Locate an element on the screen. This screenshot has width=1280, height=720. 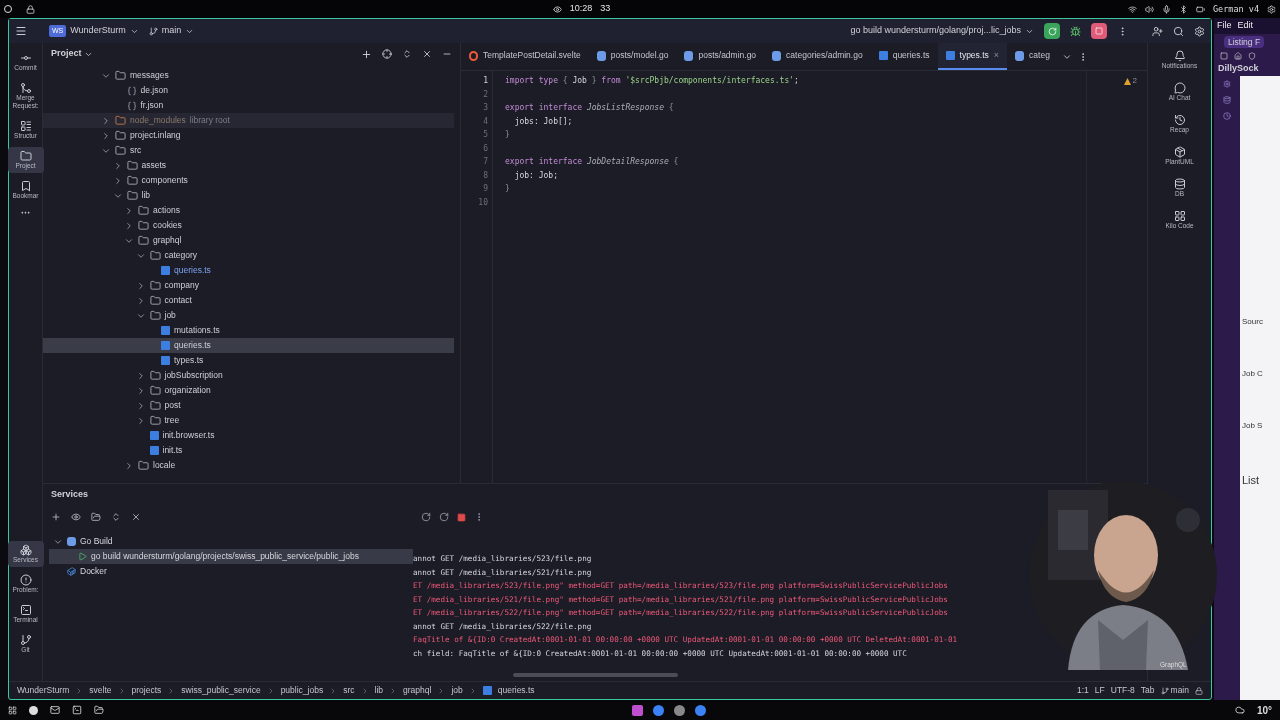
tree-row: node_modules library root is located at coordinates (248, 120).